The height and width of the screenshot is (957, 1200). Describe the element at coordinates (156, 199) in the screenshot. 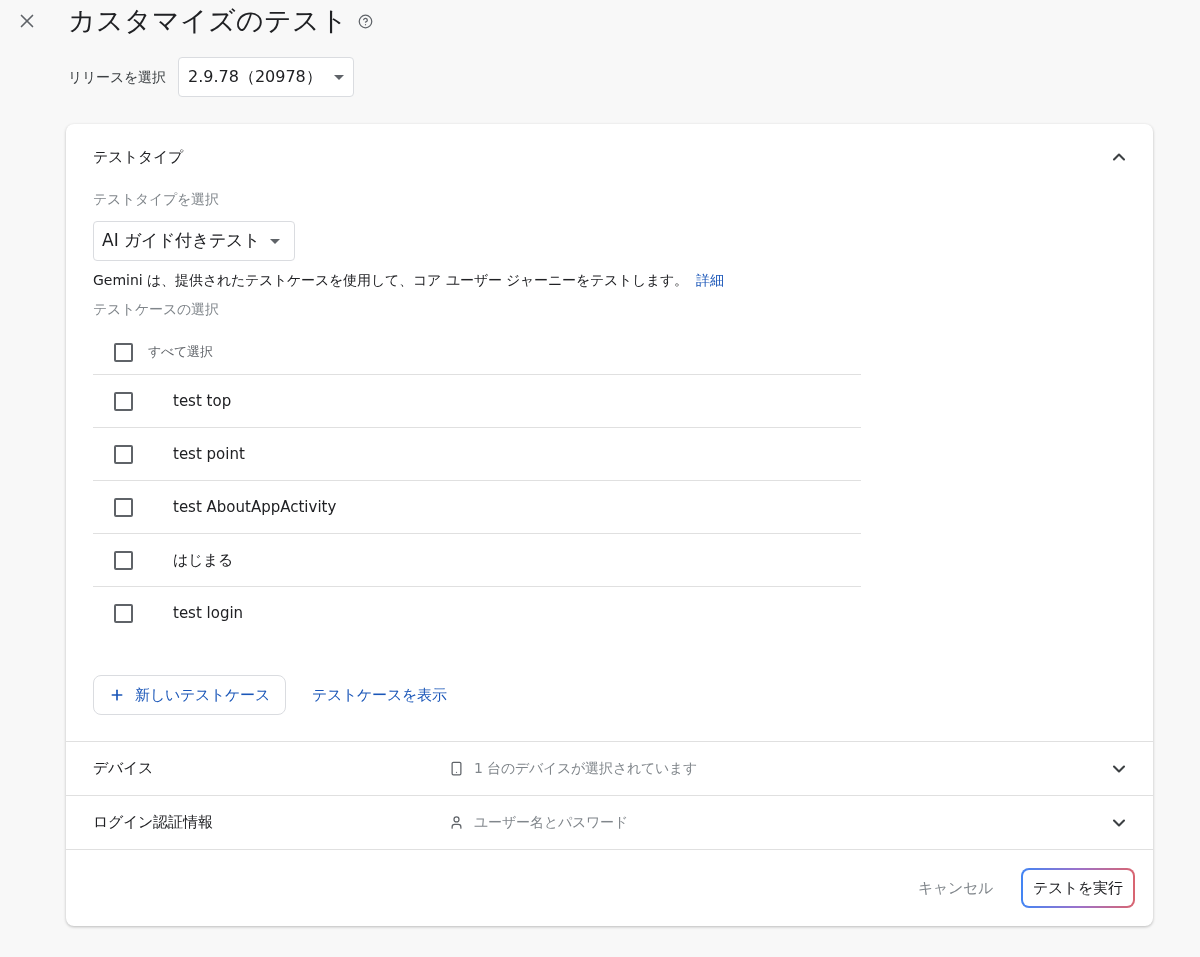

I see `field-label: テストタイプを選択` at that location.